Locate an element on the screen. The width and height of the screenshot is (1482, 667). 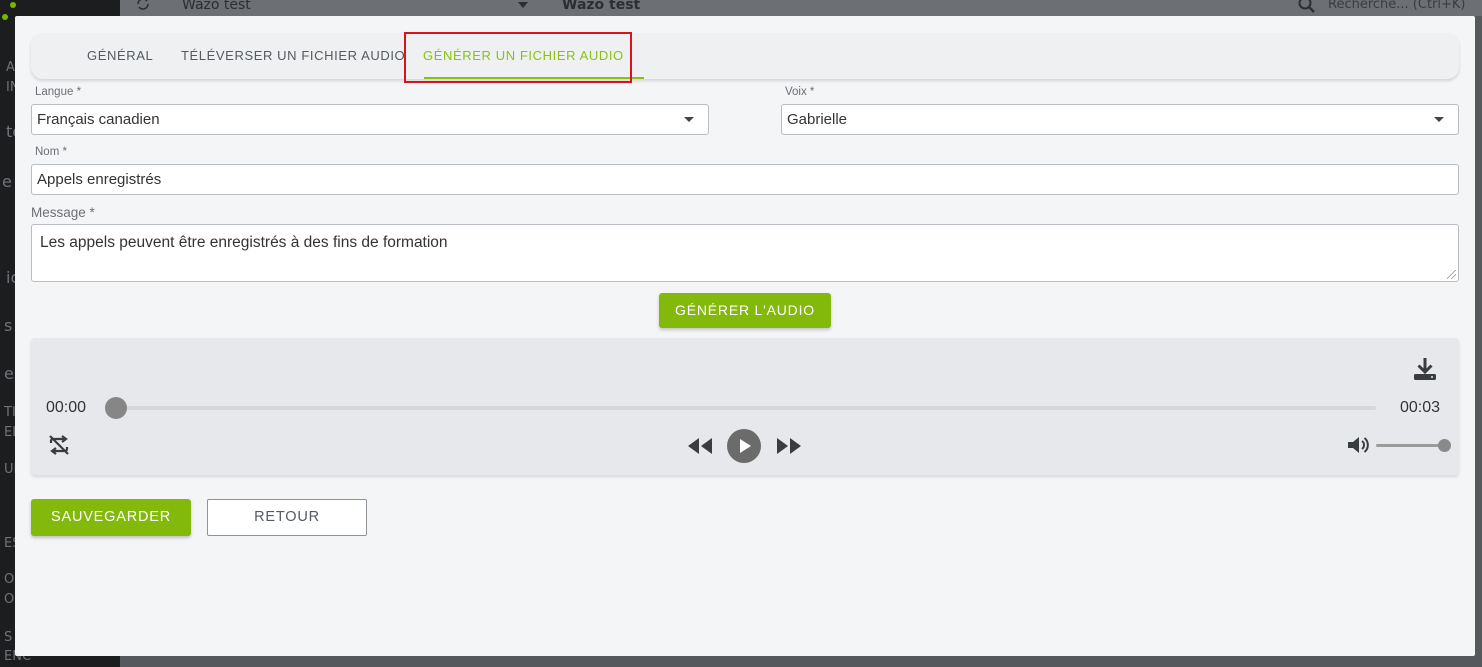
resize-handle is located at coordinates (1451, 274).